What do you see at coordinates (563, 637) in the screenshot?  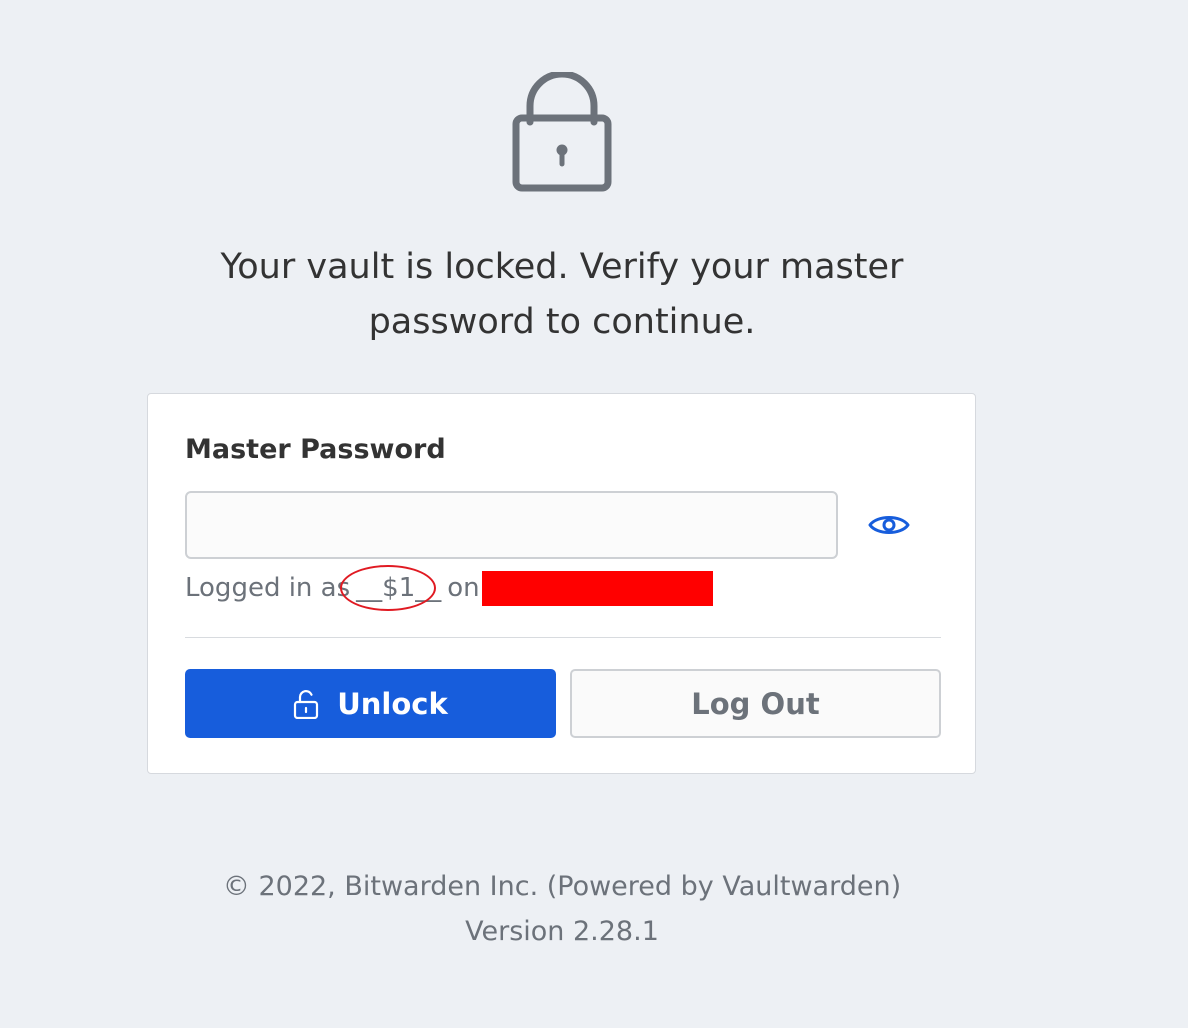 I see `form-divider` at bounding box center [563, 637].